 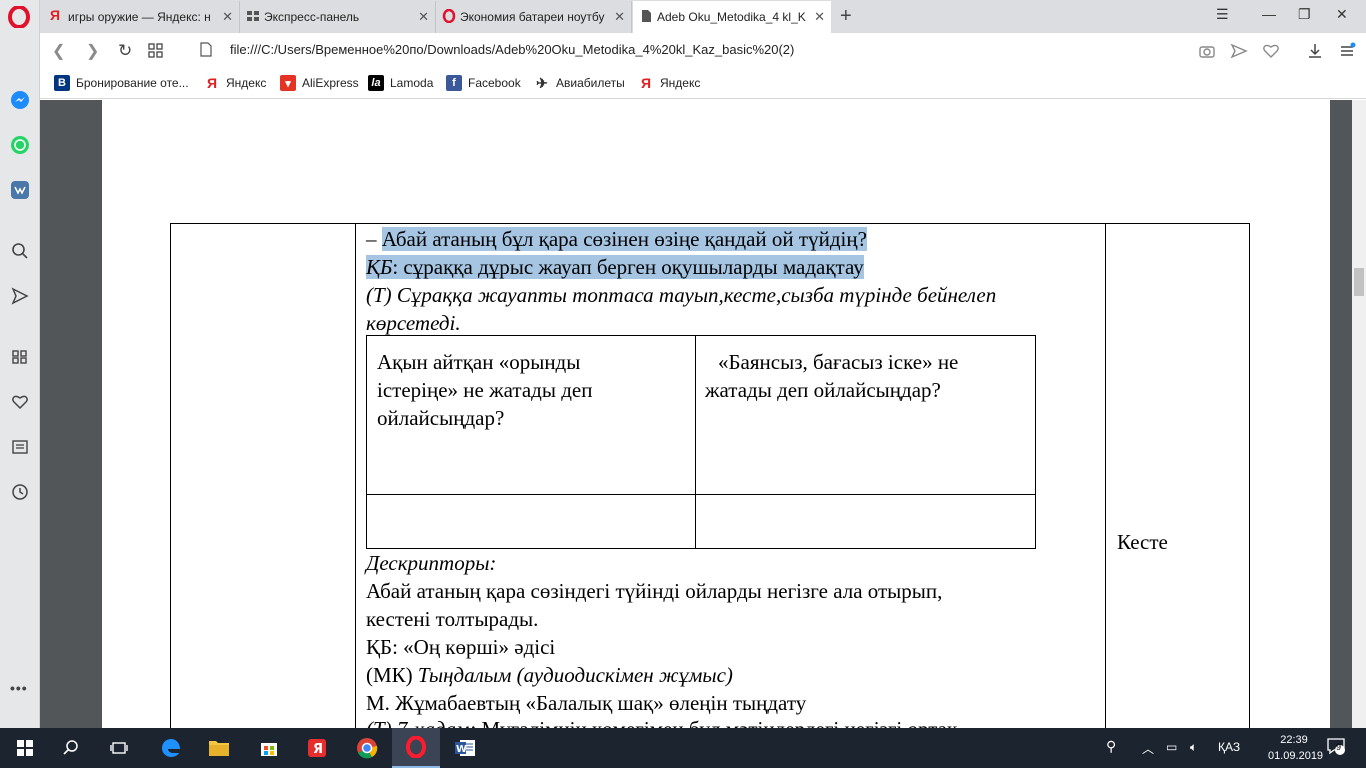 I want to click on bookmark-avia: ✈ Авиабилеты, so click(x=579, y=83).